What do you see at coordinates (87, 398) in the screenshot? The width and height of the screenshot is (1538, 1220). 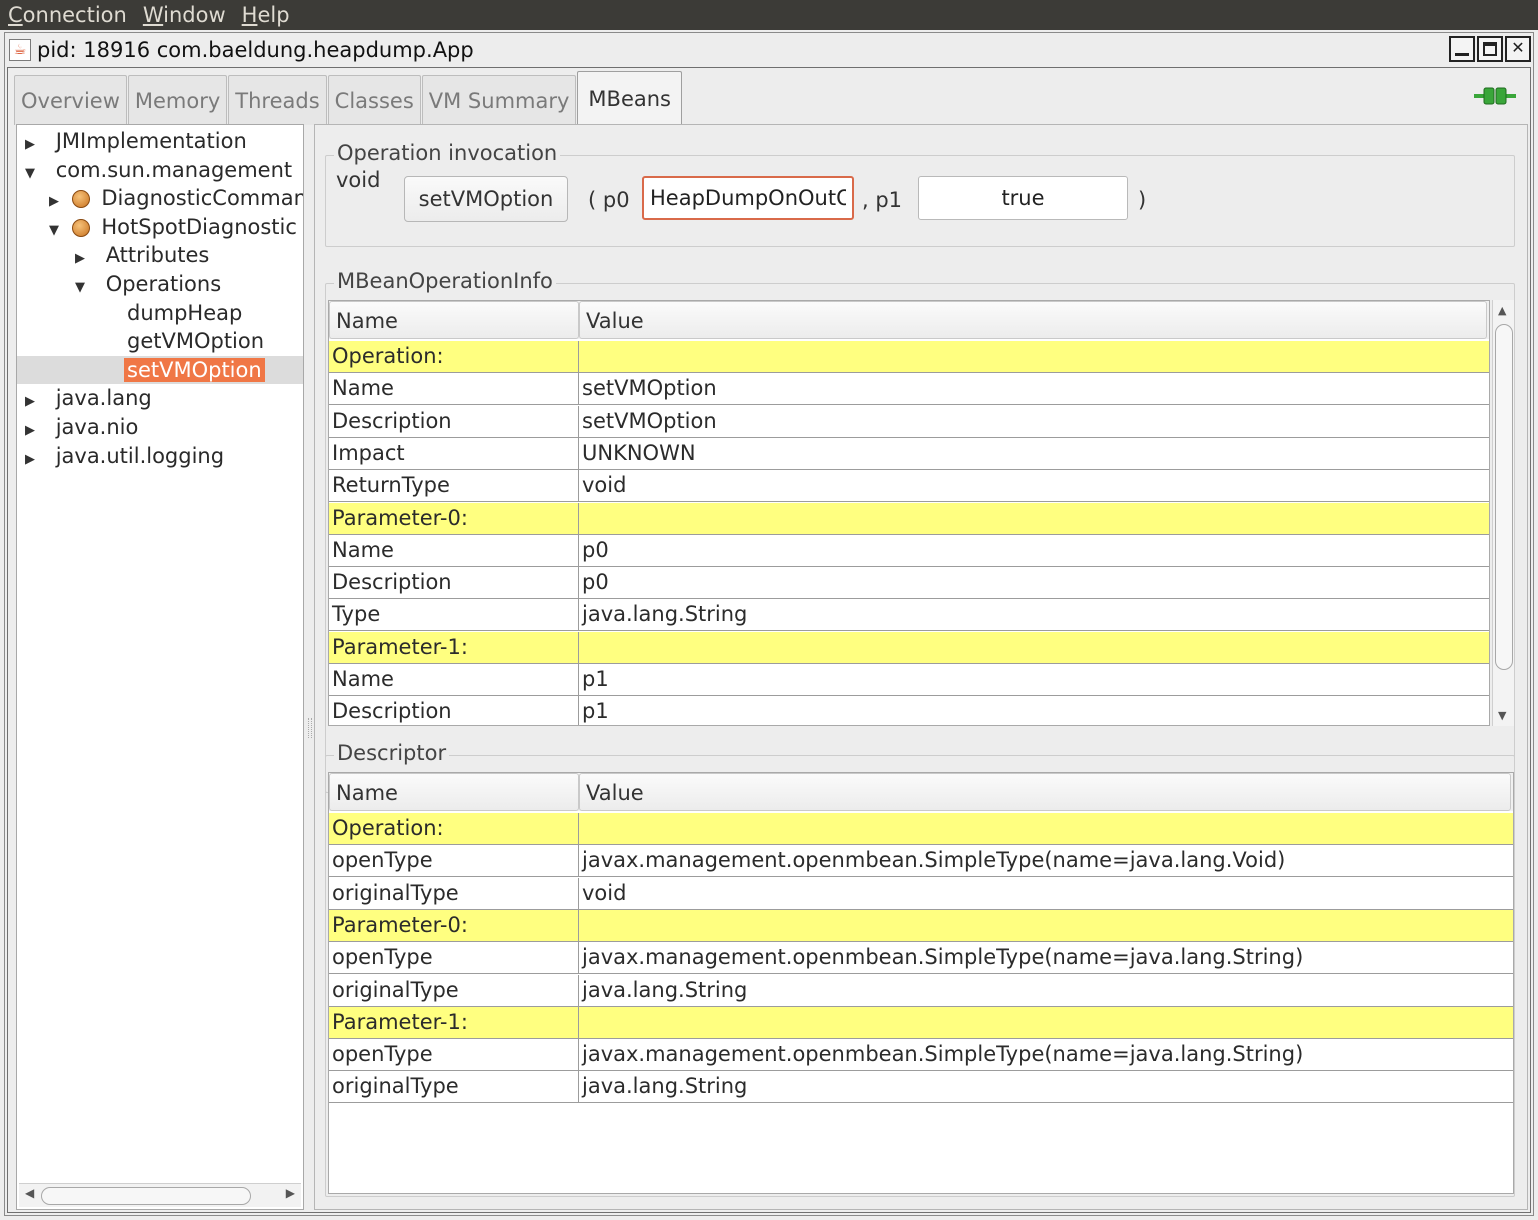 I see `tree-node-java-lang: ▶ java.lang` at bounding box center [87, 398].